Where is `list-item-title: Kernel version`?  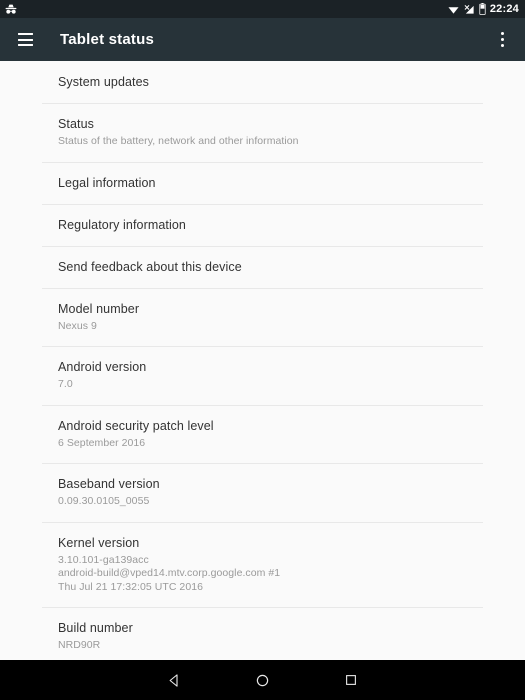
list-item-title: Kernel version is located at coordinates (99, 542).